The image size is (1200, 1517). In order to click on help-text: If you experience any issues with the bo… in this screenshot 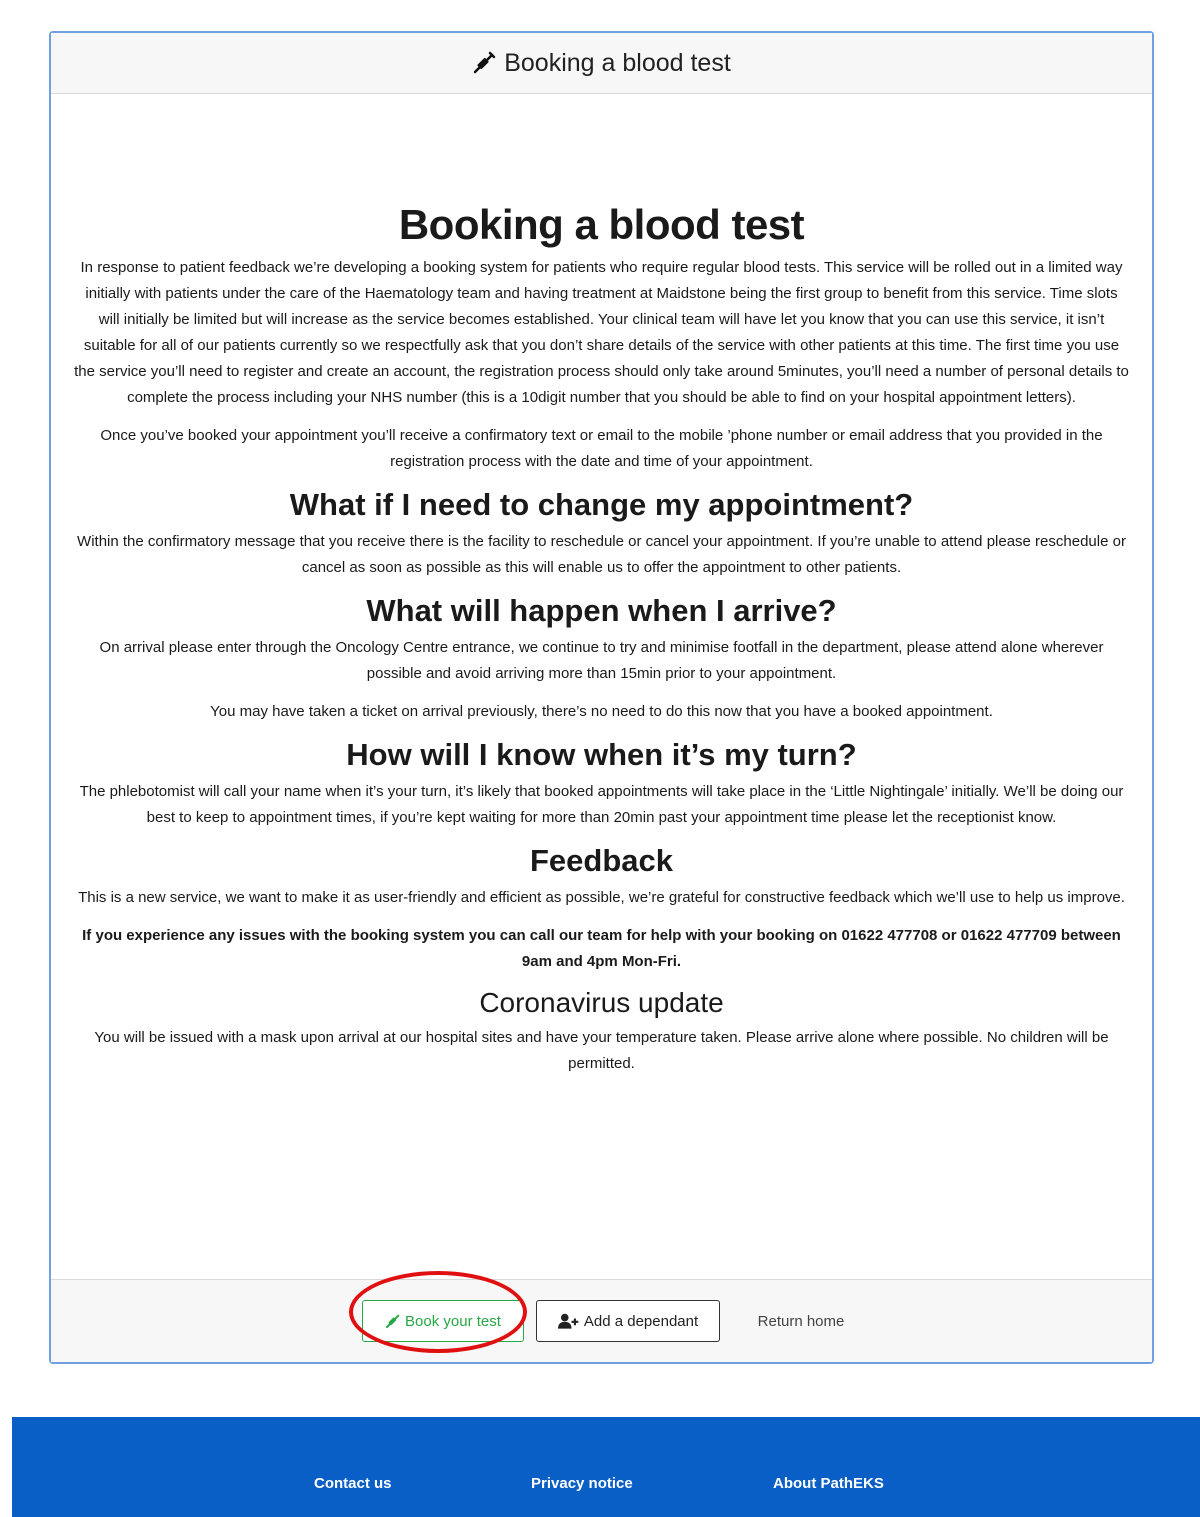, I will do `click(601, 948)`.